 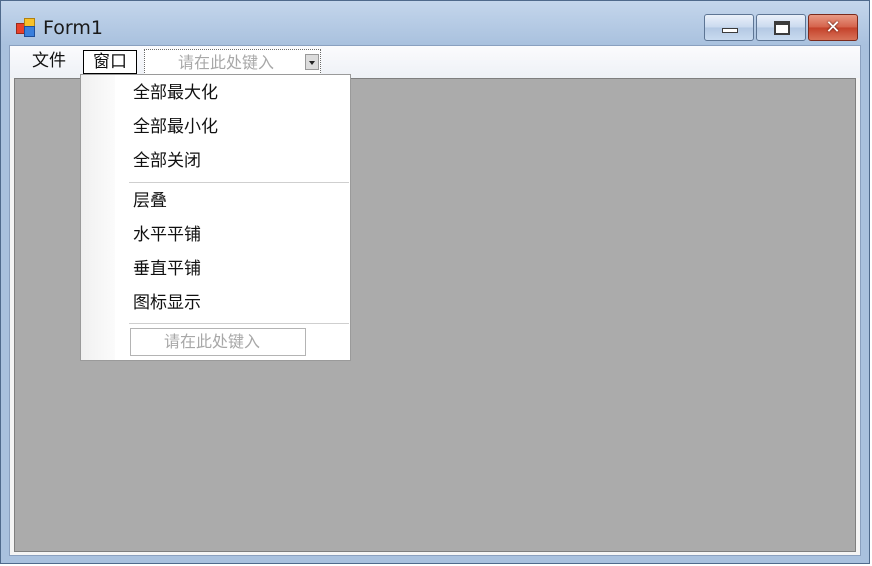 What do you see at coordinates (167, 161) in the screenshot?
I see `menu-item-close-all: 全部关闭` at bounding box center [167, 161].